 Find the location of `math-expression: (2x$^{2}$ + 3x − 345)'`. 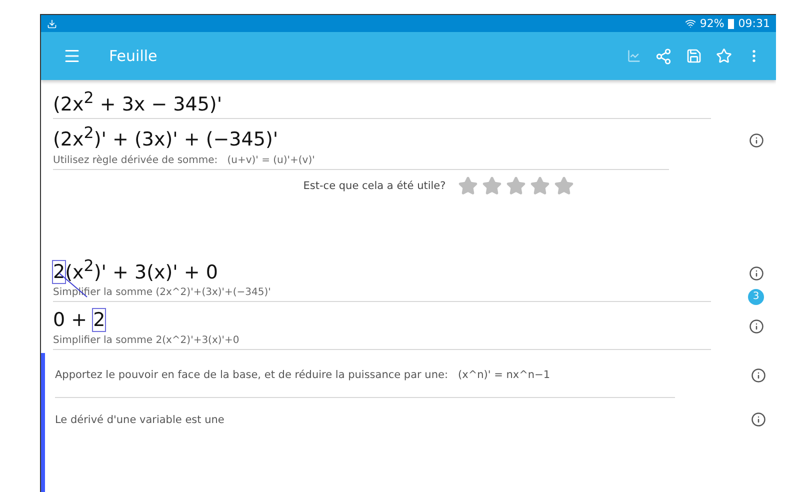

math-expression: (2x$^{2}$ + 3x − 345)' is located at coordinates (138, 102).